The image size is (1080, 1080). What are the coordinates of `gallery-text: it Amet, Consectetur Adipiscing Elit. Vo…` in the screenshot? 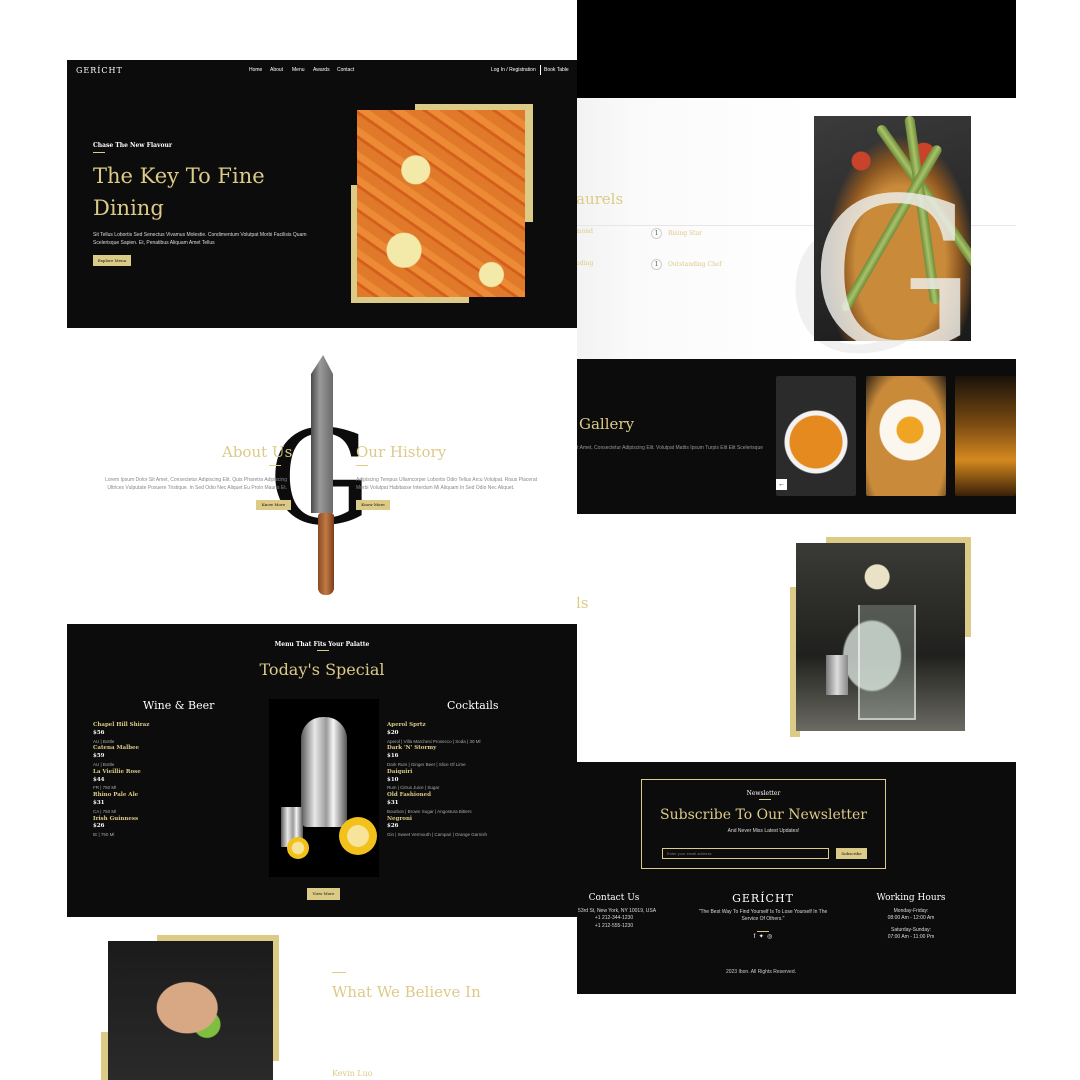 It's located at (670, 448).